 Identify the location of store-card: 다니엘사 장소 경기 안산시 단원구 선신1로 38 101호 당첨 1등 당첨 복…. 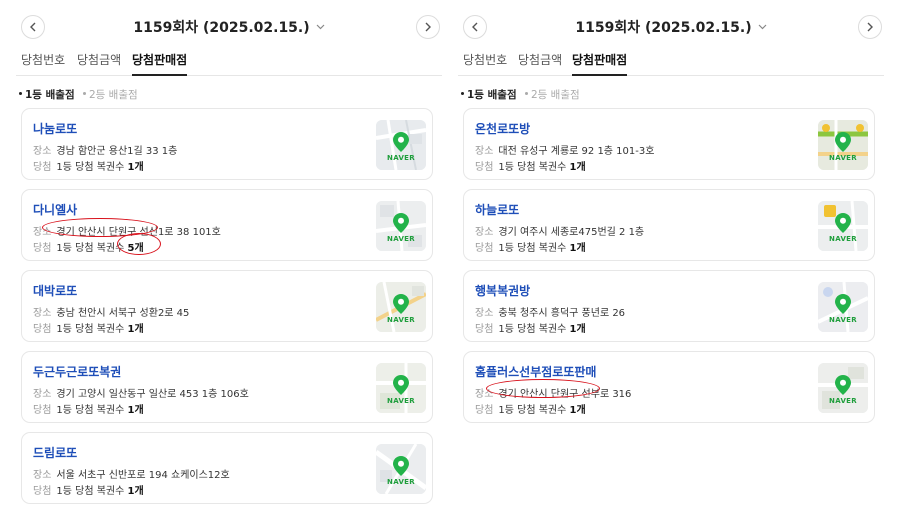
(227, 225).